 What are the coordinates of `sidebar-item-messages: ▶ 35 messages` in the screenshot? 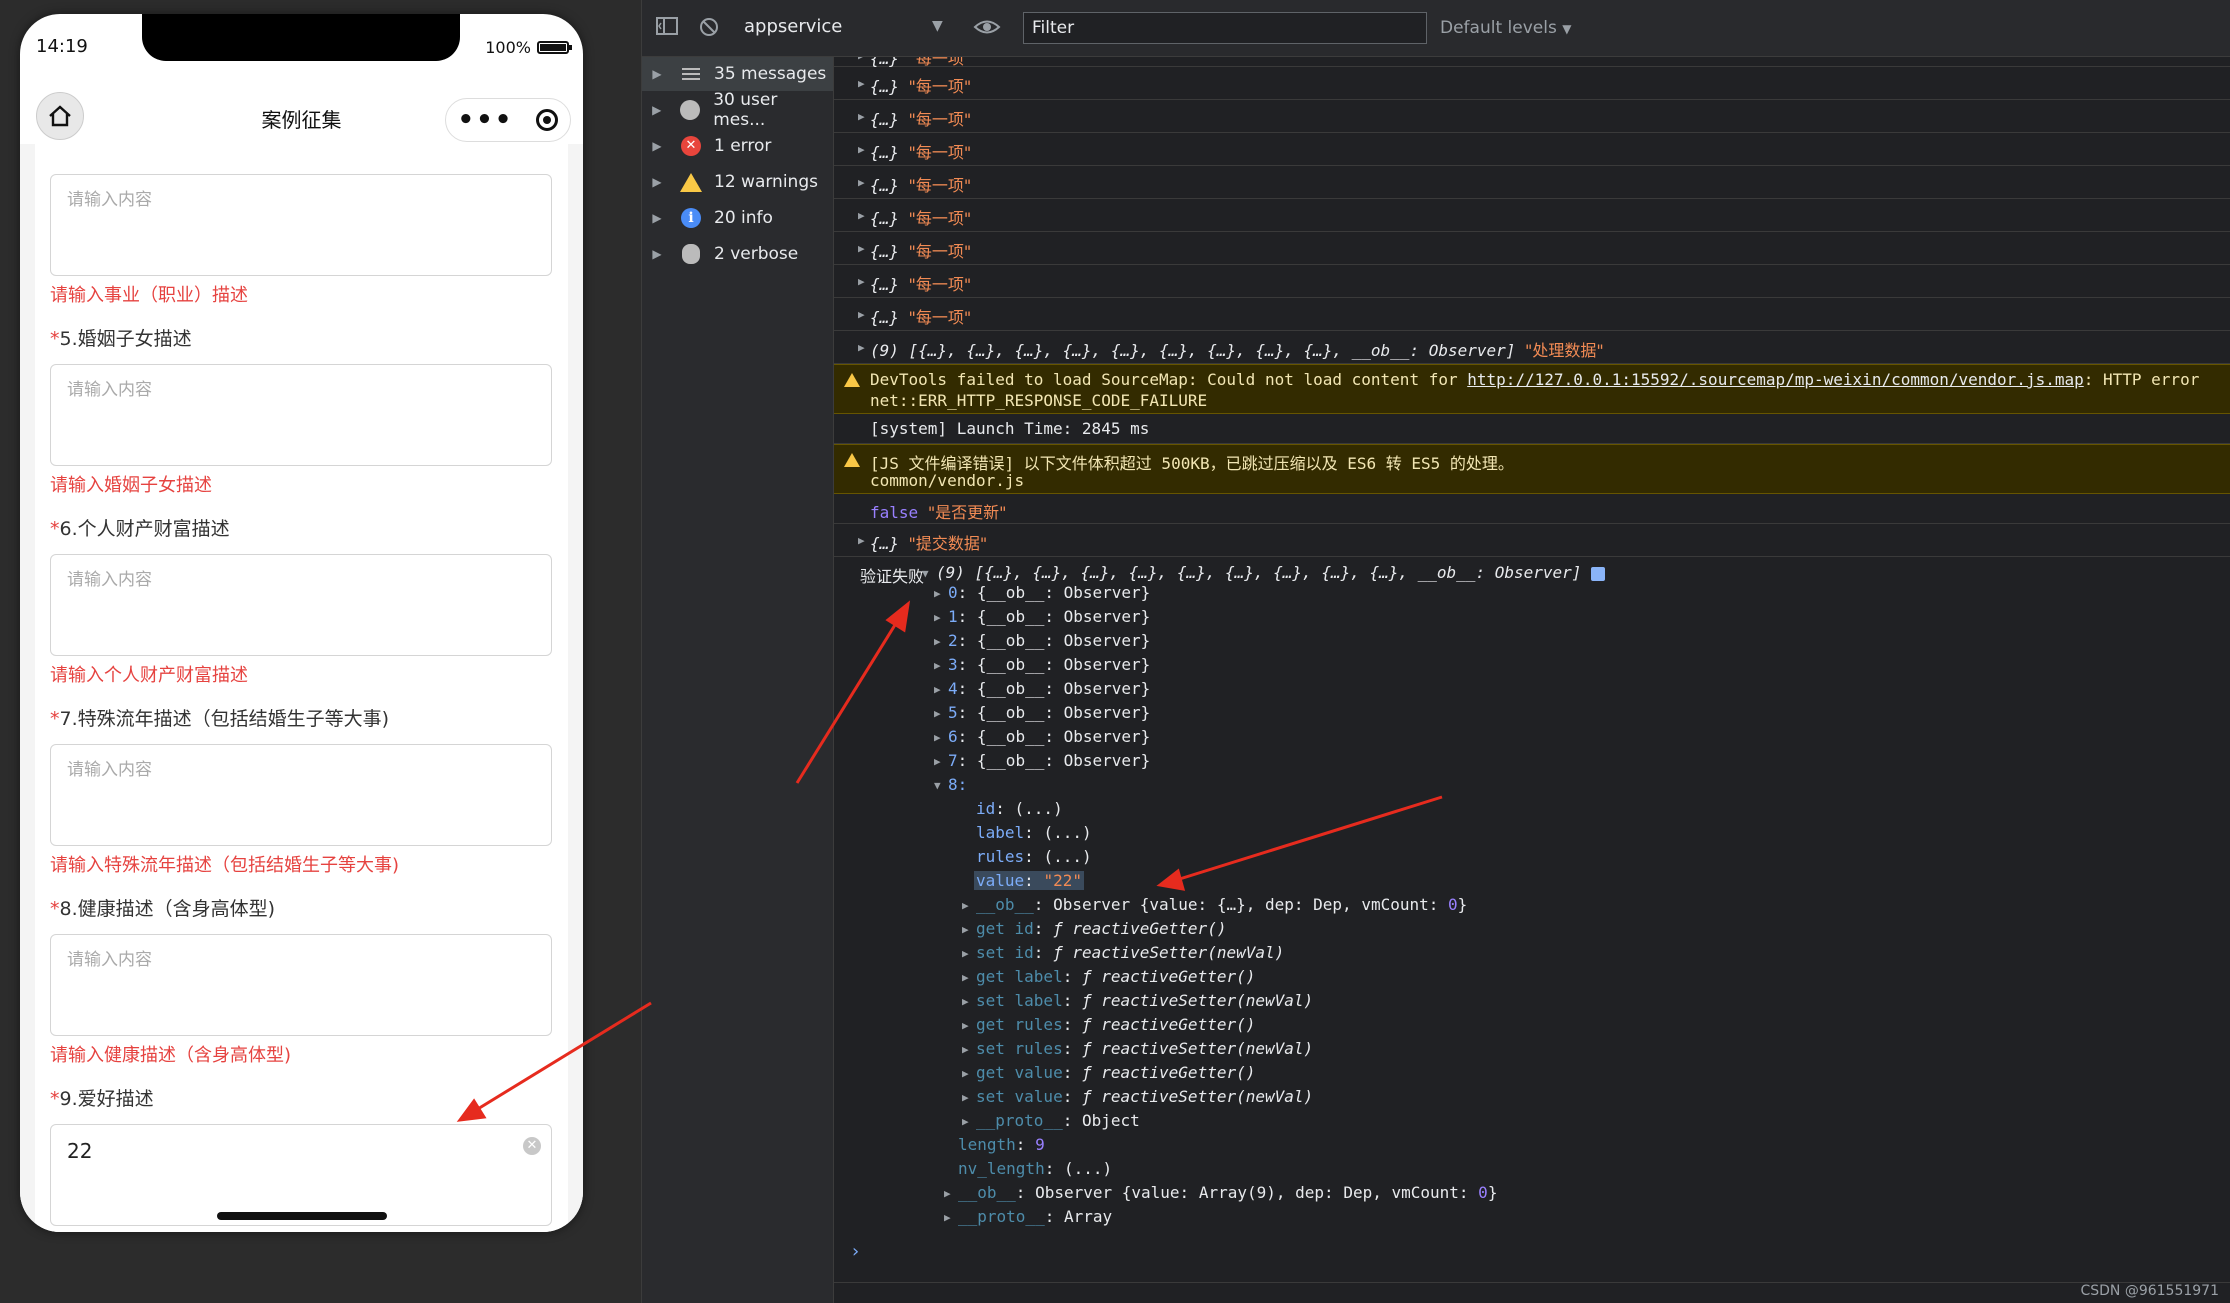 It's located at (737, 74).